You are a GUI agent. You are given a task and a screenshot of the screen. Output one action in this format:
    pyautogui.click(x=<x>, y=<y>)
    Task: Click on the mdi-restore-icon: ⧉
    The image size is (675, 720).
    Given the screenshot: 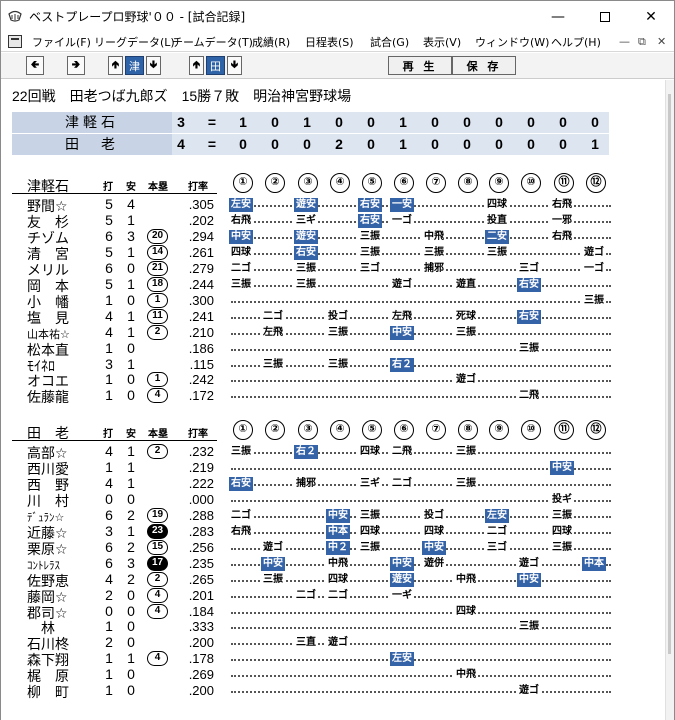 What is the action you would take?
    pyautogui.click(x=642, y=42)
    